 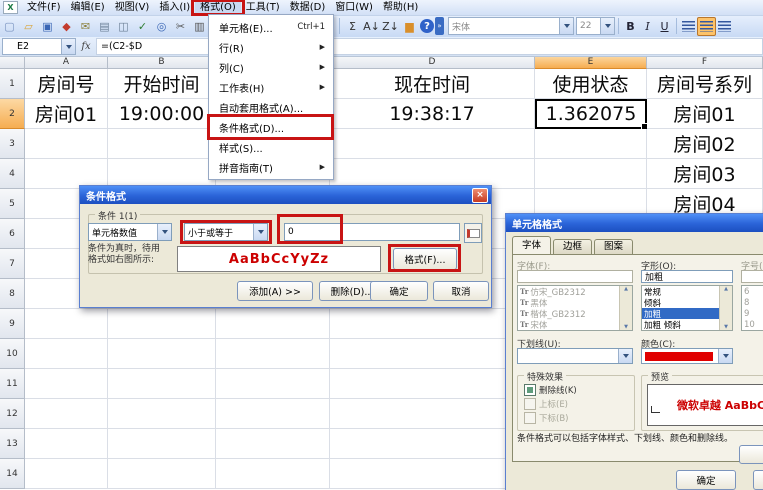 What do you see at coordinates (162, 62) in the screenshot?
I see `col-header-B: B` at bounding box center [162, 62].